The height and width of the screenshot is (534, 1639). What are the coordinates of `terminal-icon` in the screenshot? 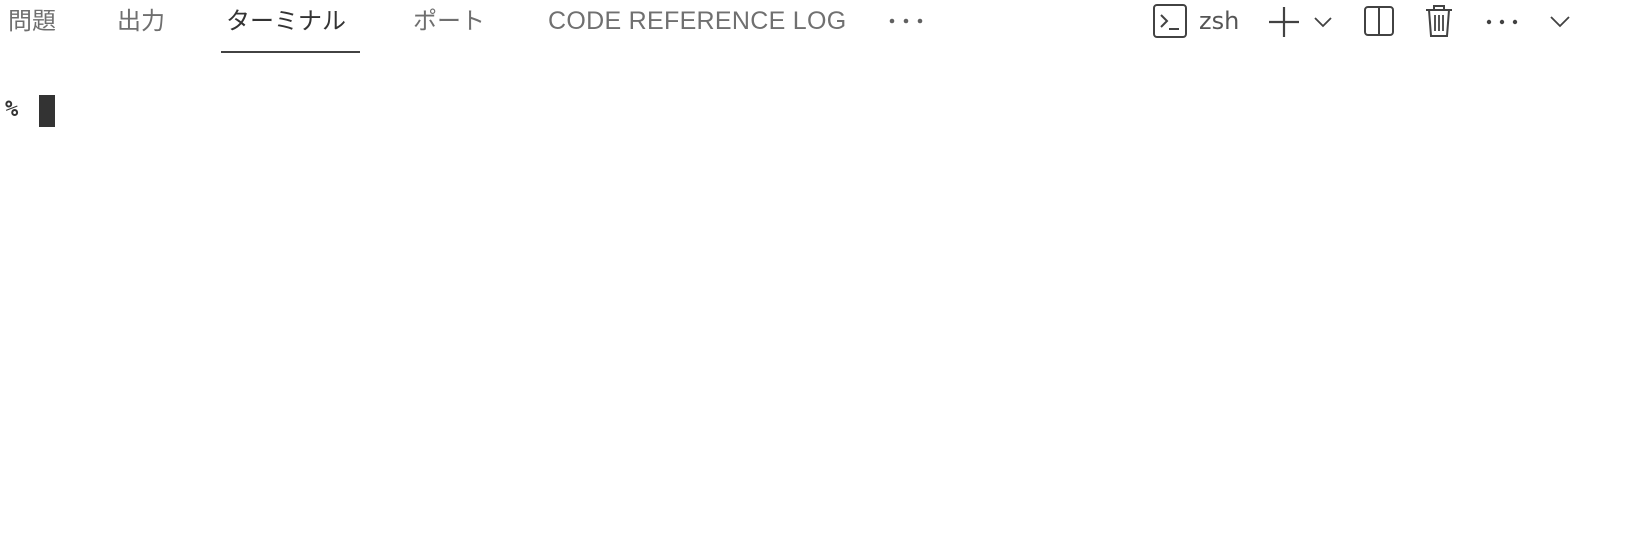 It's located at (1170, 21).